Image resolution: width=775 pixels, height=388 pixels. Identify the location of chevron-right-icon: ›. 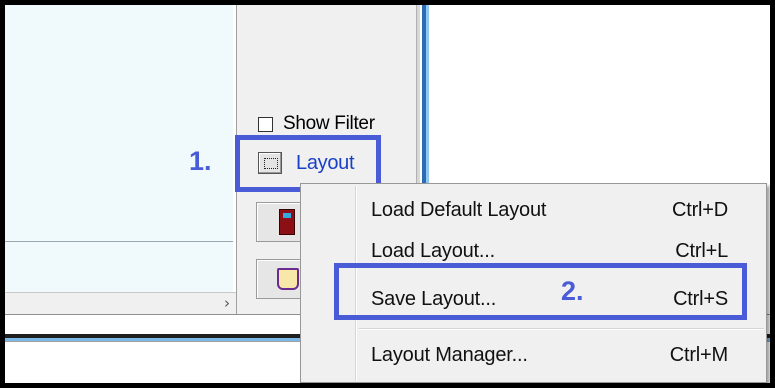
(227, 303).